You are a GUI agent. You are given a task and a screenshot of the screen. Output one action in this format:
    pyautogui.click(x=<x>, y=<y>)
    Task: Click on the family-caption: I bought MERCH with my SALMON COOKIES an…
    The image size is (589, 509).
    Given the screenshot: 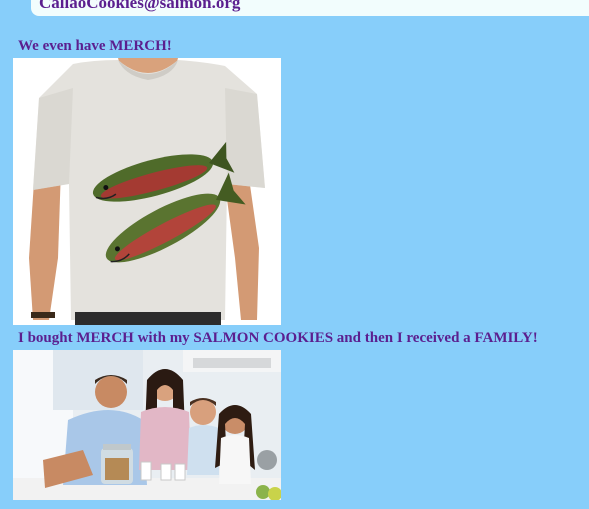 What is the action you would take?
    pyautogui.click(x=278, y=338)
    